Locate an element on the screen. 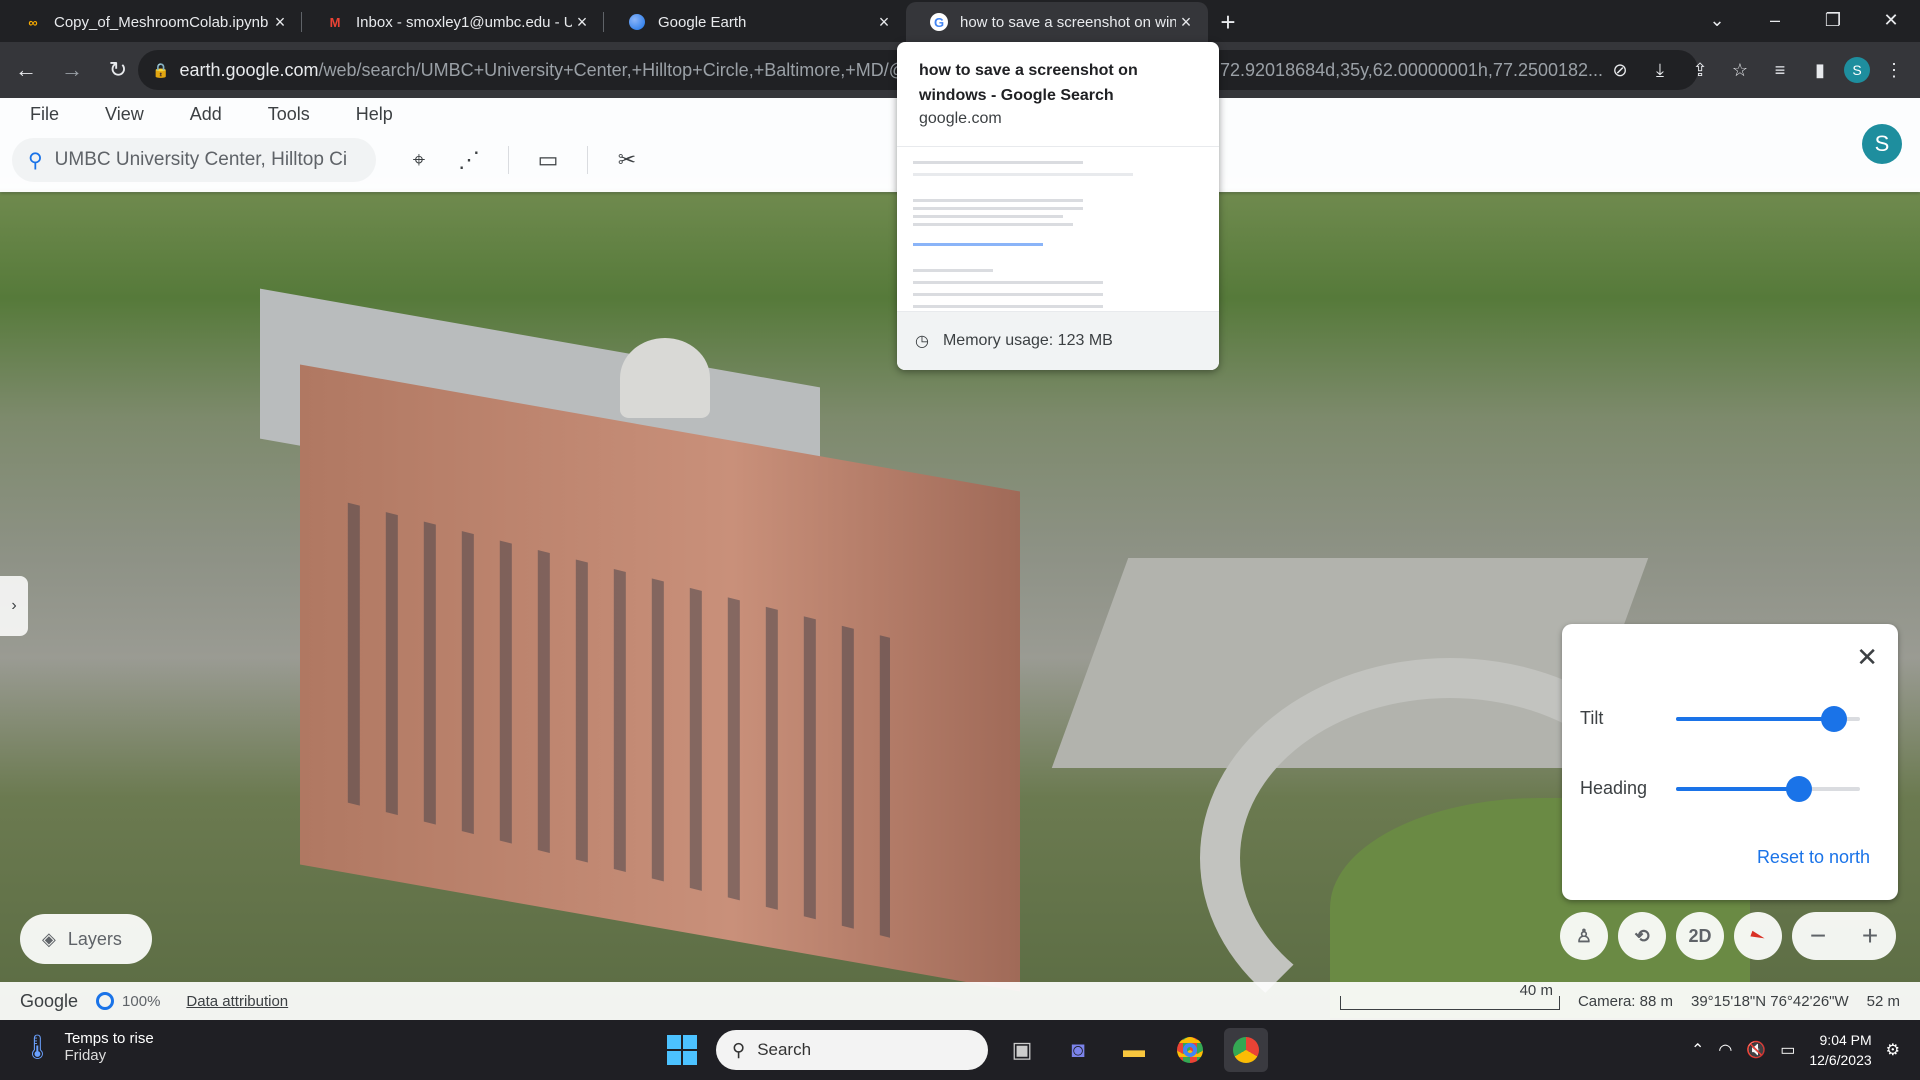 The image size is (1920, 1080). zoom-in-icon: + is located at coordinates (1870, 936).